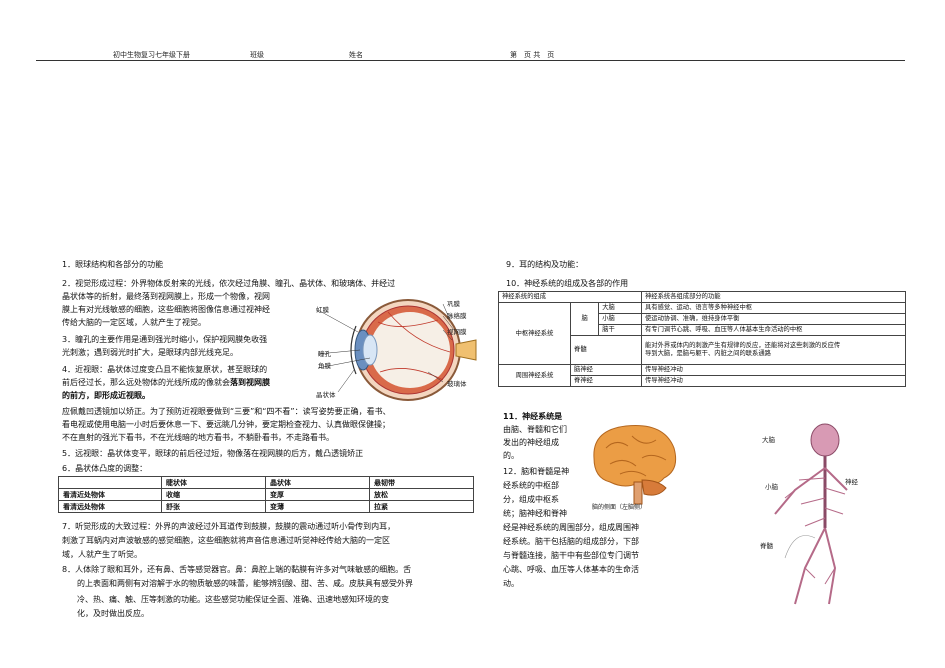  What do you see at coordinates (768, 440) in the screenshot?
I see `figure-label-cerebrum: 大脑` at bounding box center [768, 440].